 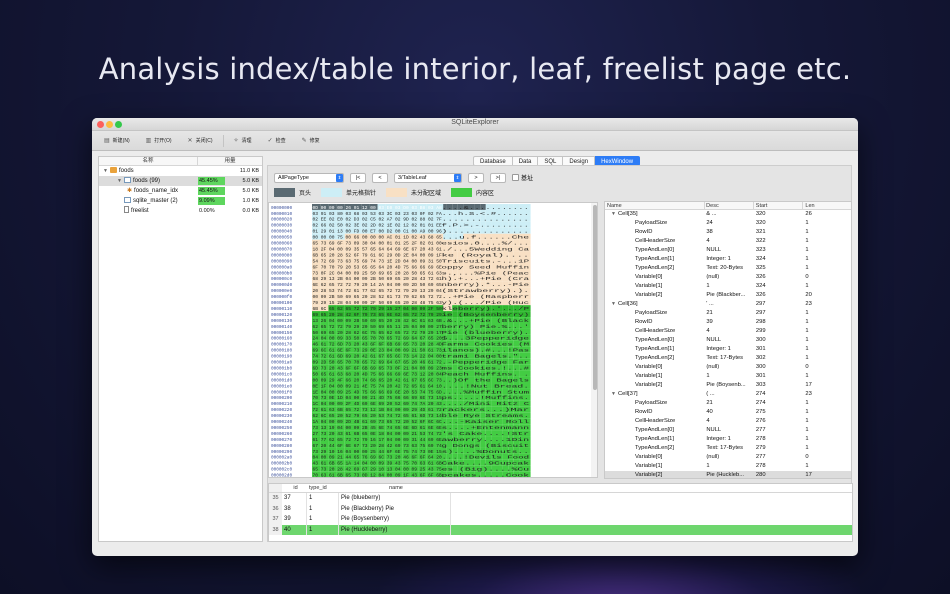 I want to click on next-page-button: >, so click(x=476, y=177).